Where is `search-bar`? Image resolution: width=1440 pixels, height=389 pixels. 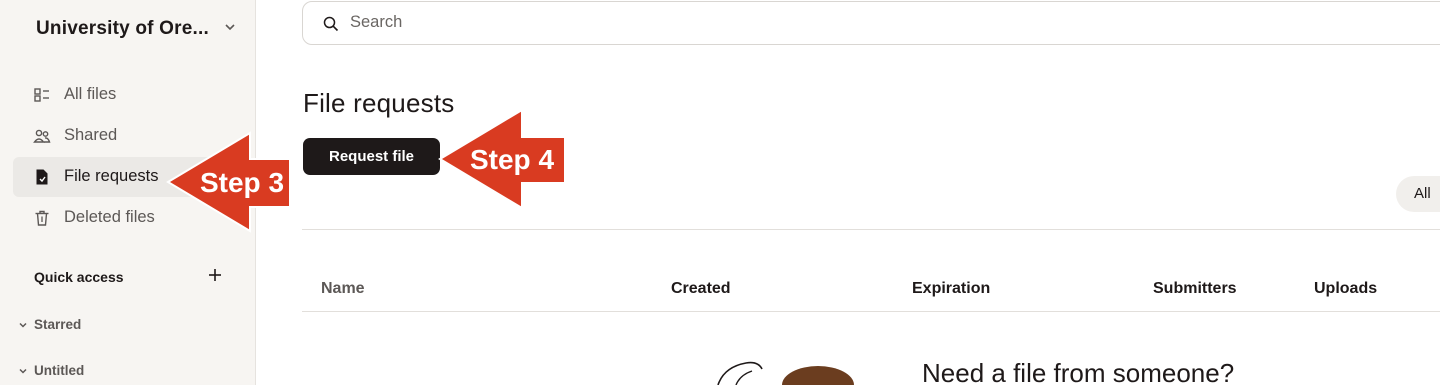 search-bar is located at coordinates (871, 23).